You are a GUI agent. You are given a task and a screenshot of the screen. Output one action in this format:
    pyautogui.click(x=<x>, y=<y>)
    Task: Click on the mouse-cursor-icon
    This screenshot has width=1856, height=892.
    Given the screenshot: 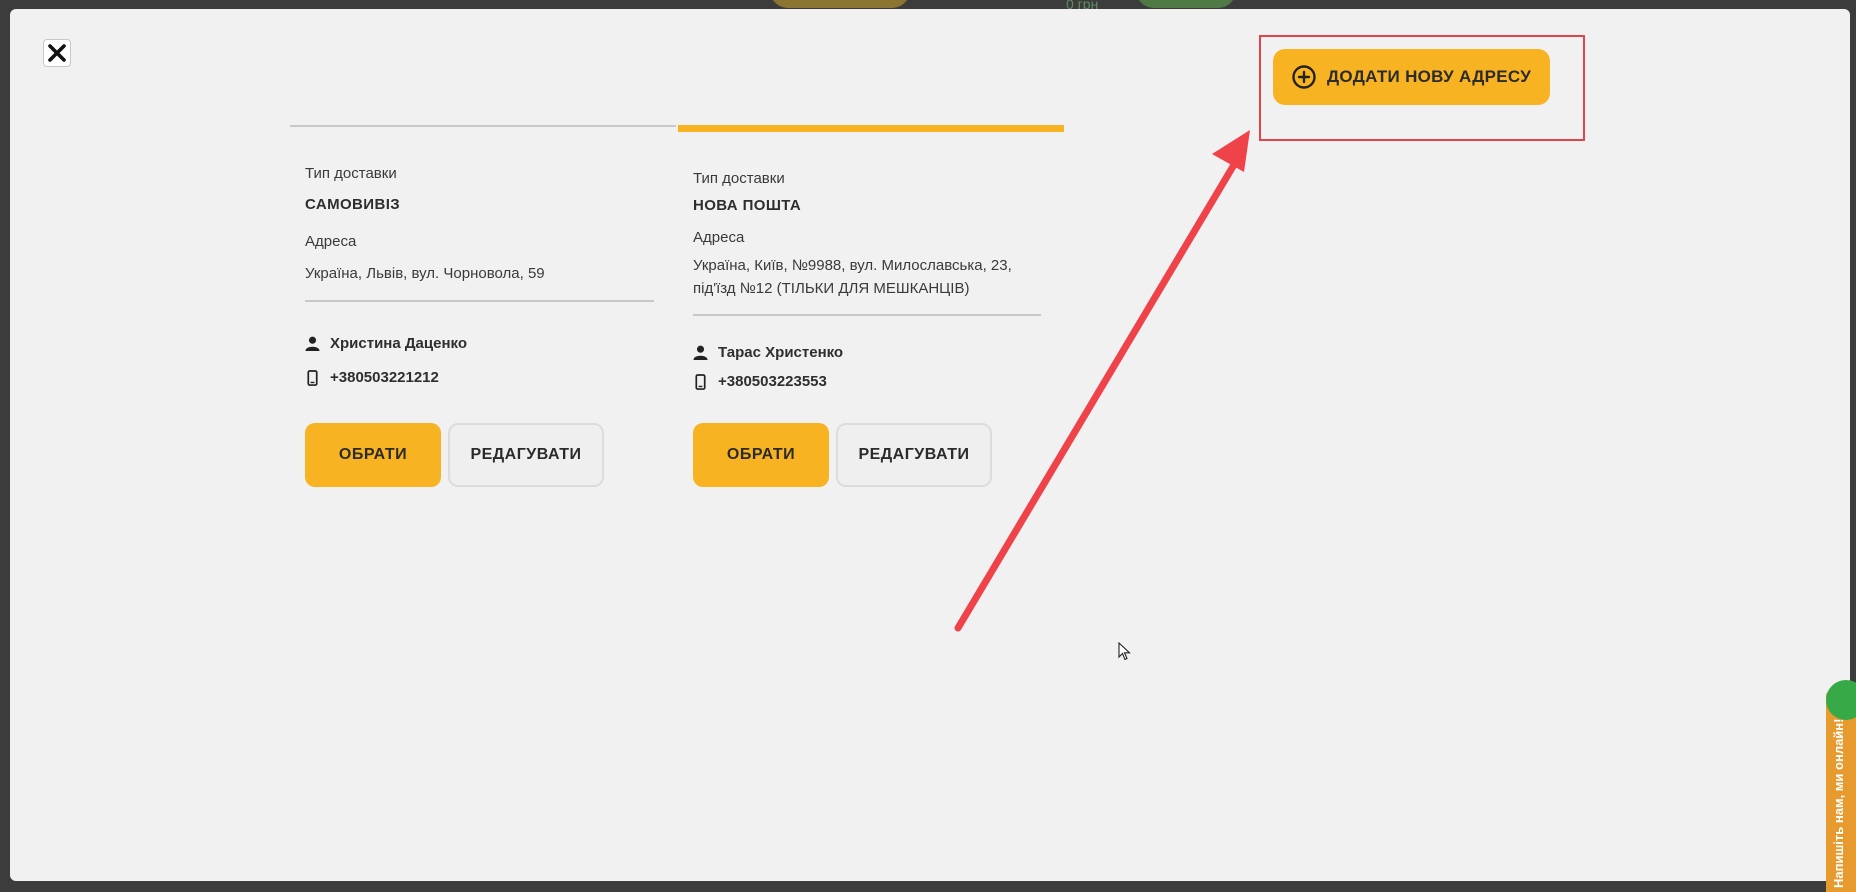 What is the action you would take?
    pyautogui.click(x=1124, y=651)
    